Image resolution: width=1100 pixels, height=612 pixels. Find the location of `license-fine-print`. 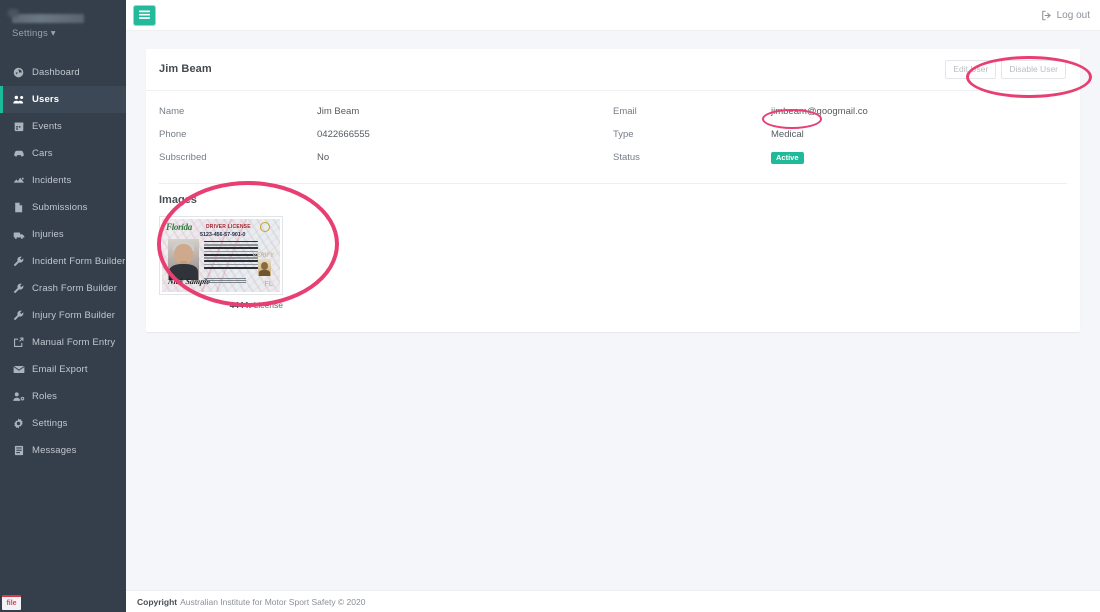

license-fine-print is located at coordinates (225, 281).